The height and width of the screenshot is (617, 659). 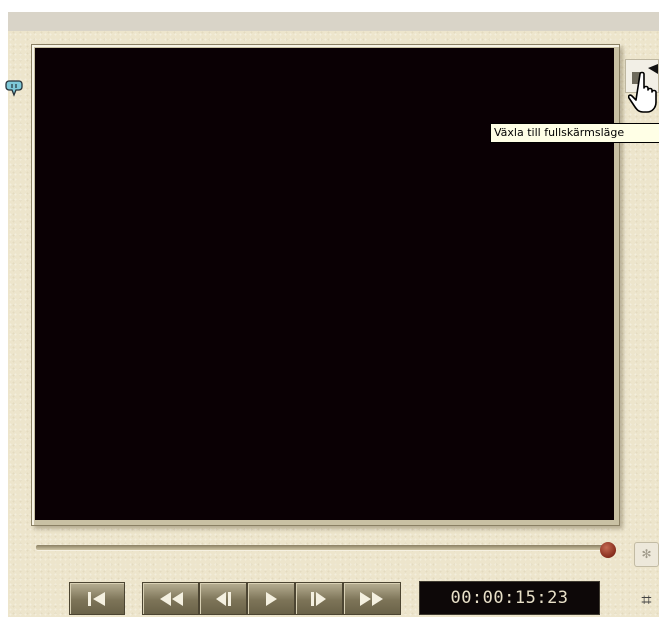 I want to click on fast-forward-button, so click(x=372, y=598).